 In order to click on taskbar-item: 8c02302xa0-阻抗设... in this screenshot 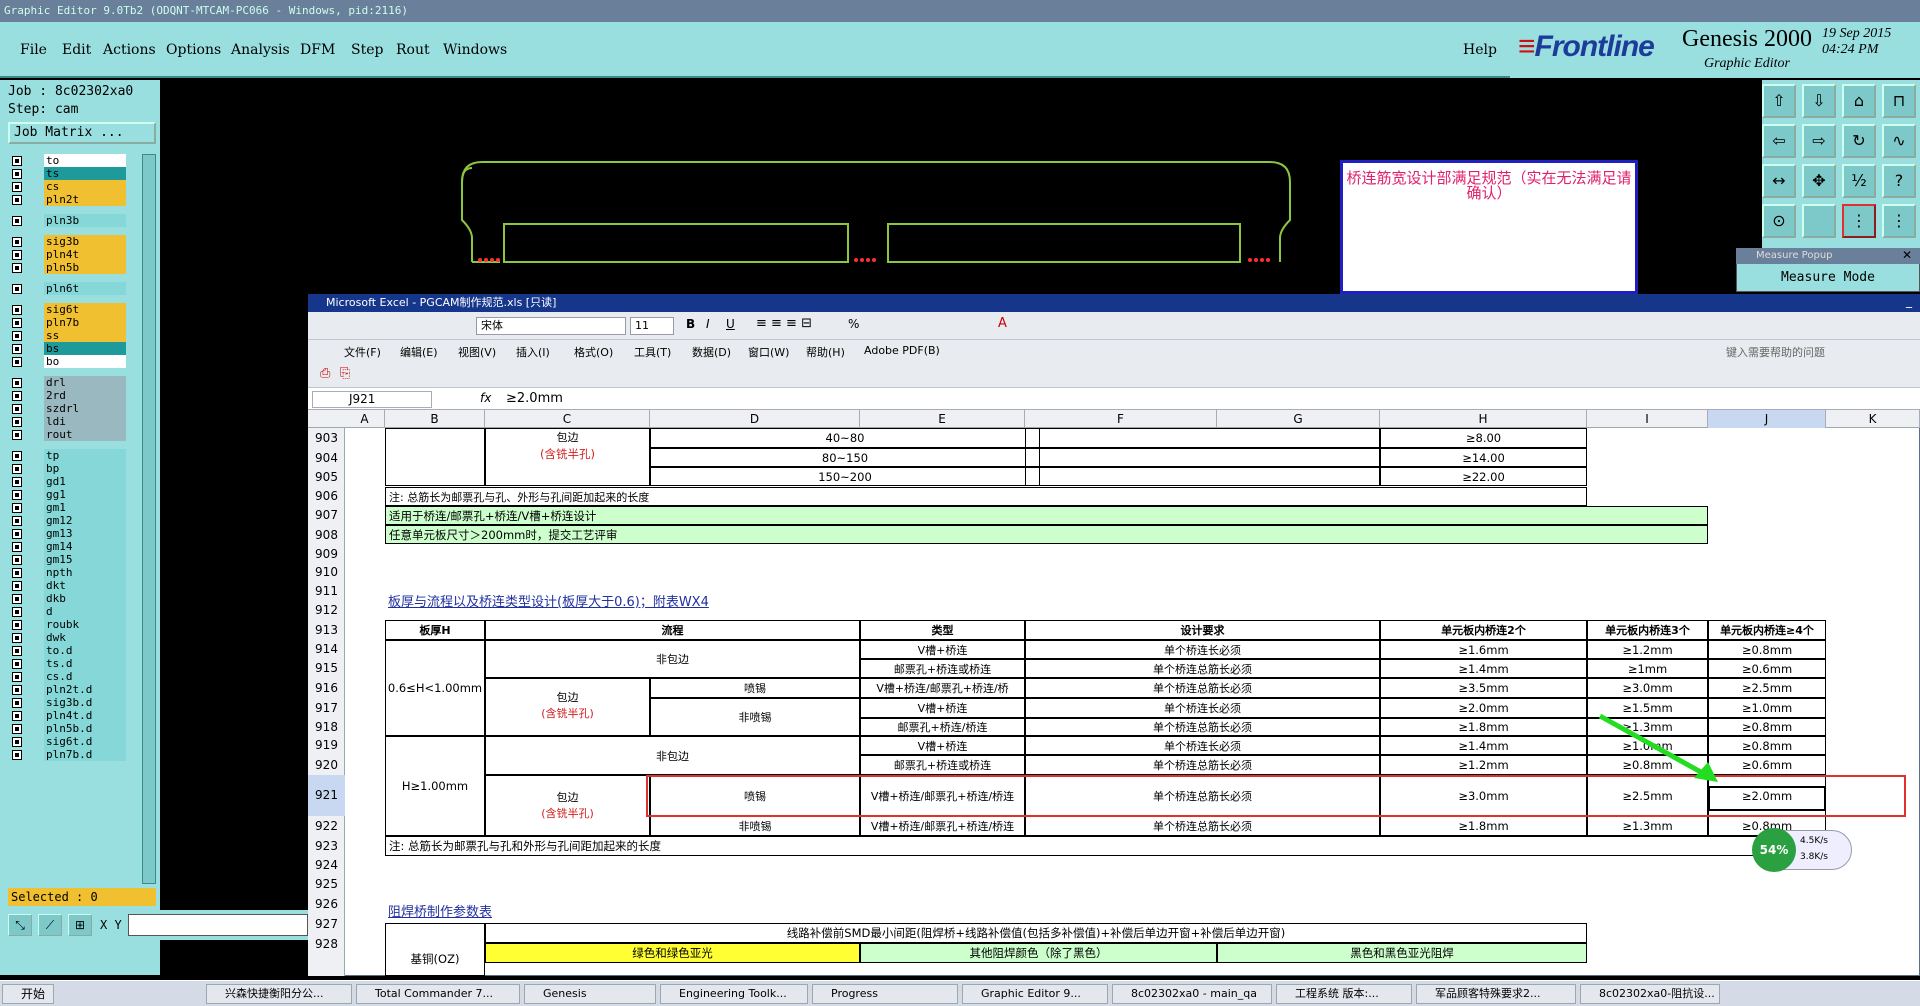, I will do `click(1650, 994)`.